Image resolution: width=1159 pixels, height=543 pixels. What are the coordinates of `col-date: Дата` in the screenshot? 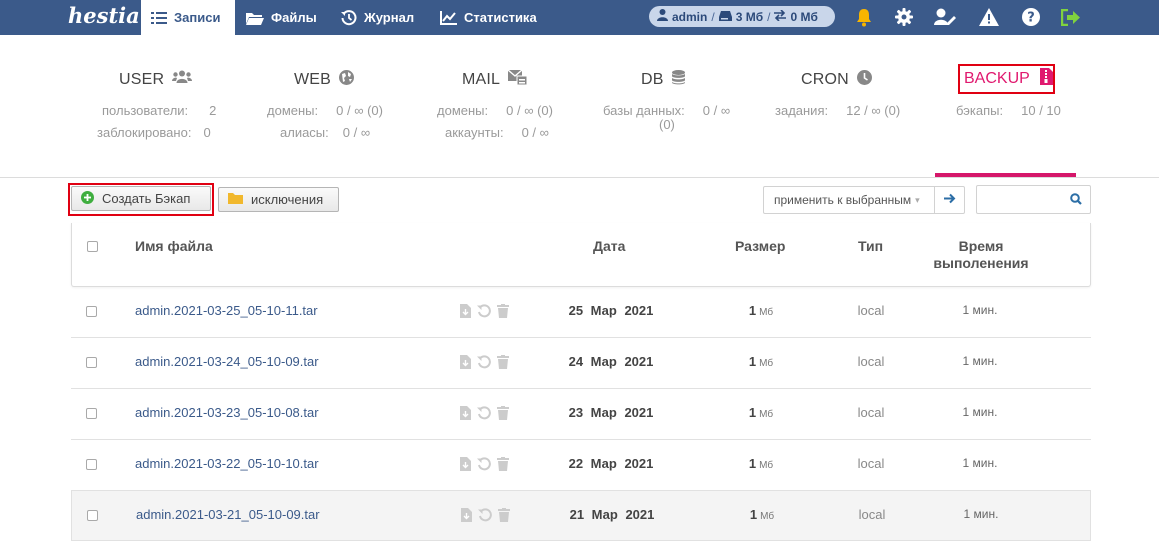 It's located at (609, 246).